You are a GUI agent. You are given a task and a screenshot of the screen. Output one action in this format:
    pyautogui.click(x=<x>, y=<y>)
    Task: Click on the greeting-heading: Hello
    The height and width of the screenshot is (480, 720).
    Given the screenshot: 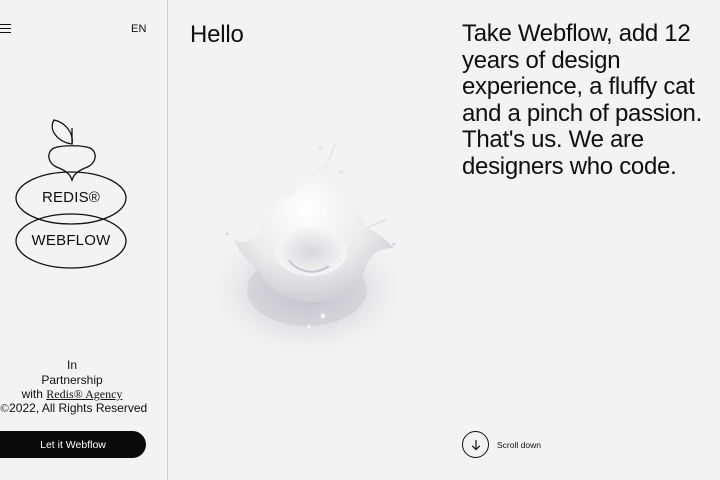 What is the action you would take?
    pyautogui.click(x=217, y=34)
    